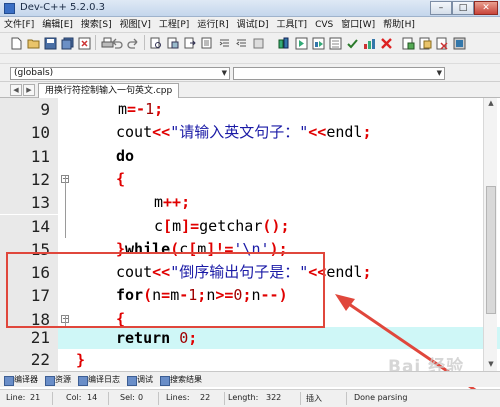  What do you see at coordinates (57, 25) in the screenshot?
I see `menu-edit: 编辑[E]` at bounding box center [57, 25].